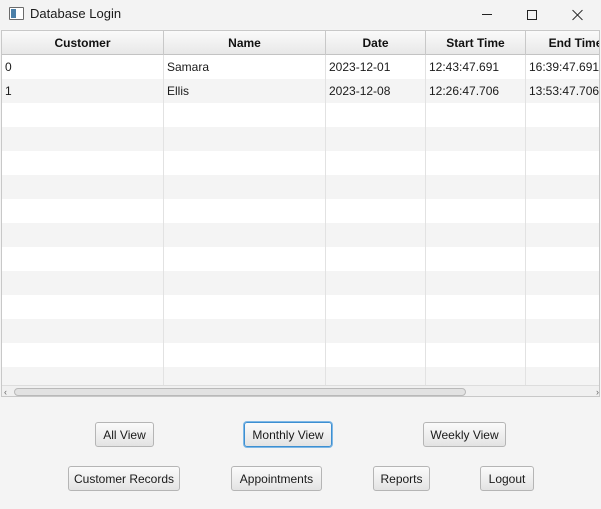  Describe the element at coordinates (288, 434) in the screenshot. I see `monthly-view-button: Monthly View` at that location.